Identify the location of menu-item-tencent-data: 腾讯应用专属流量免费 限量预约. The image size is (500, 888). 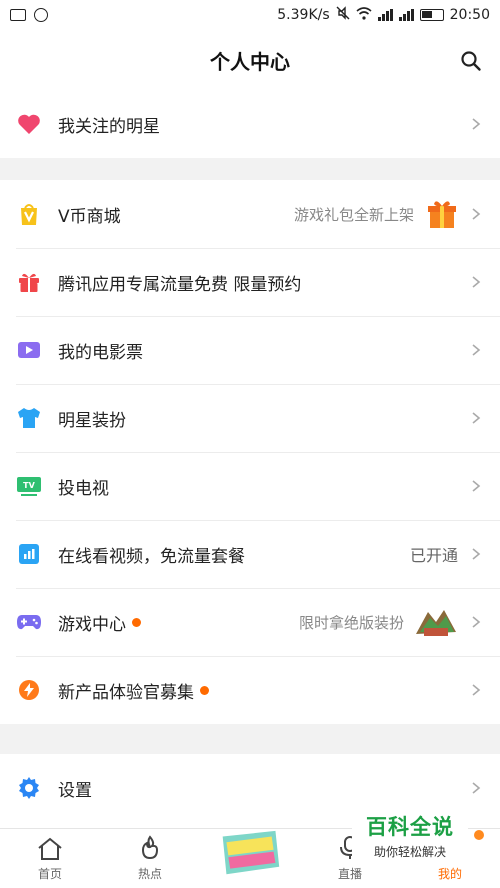
(250, 282).